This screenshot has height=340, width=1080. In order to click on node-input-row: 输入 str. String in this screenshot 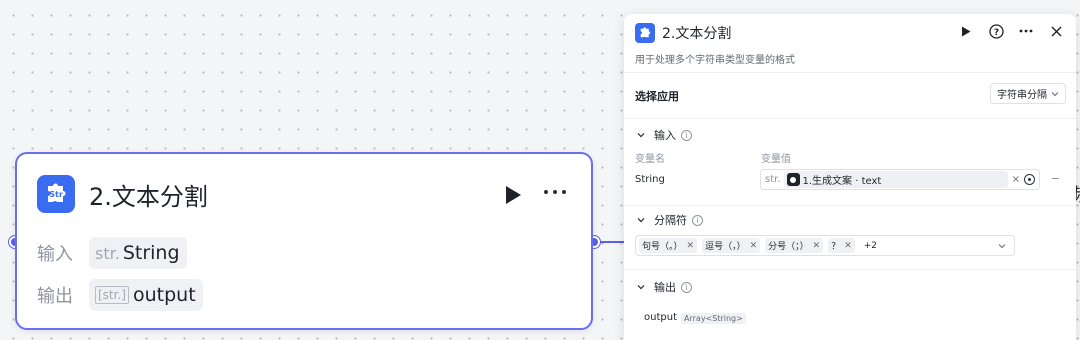, I will do `click(112, 253)`.